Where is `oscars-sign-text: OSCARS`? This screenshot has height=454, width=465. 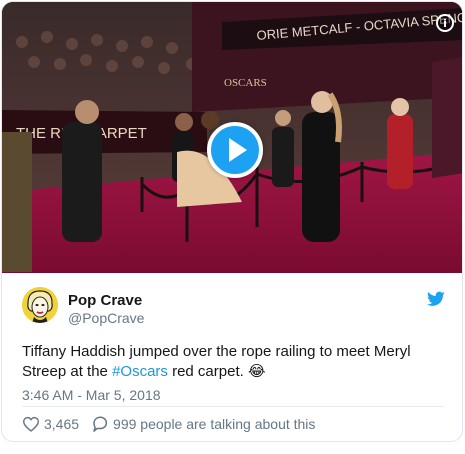
oscars-sign-text: OSCARS is located at coordinates (245, 83).